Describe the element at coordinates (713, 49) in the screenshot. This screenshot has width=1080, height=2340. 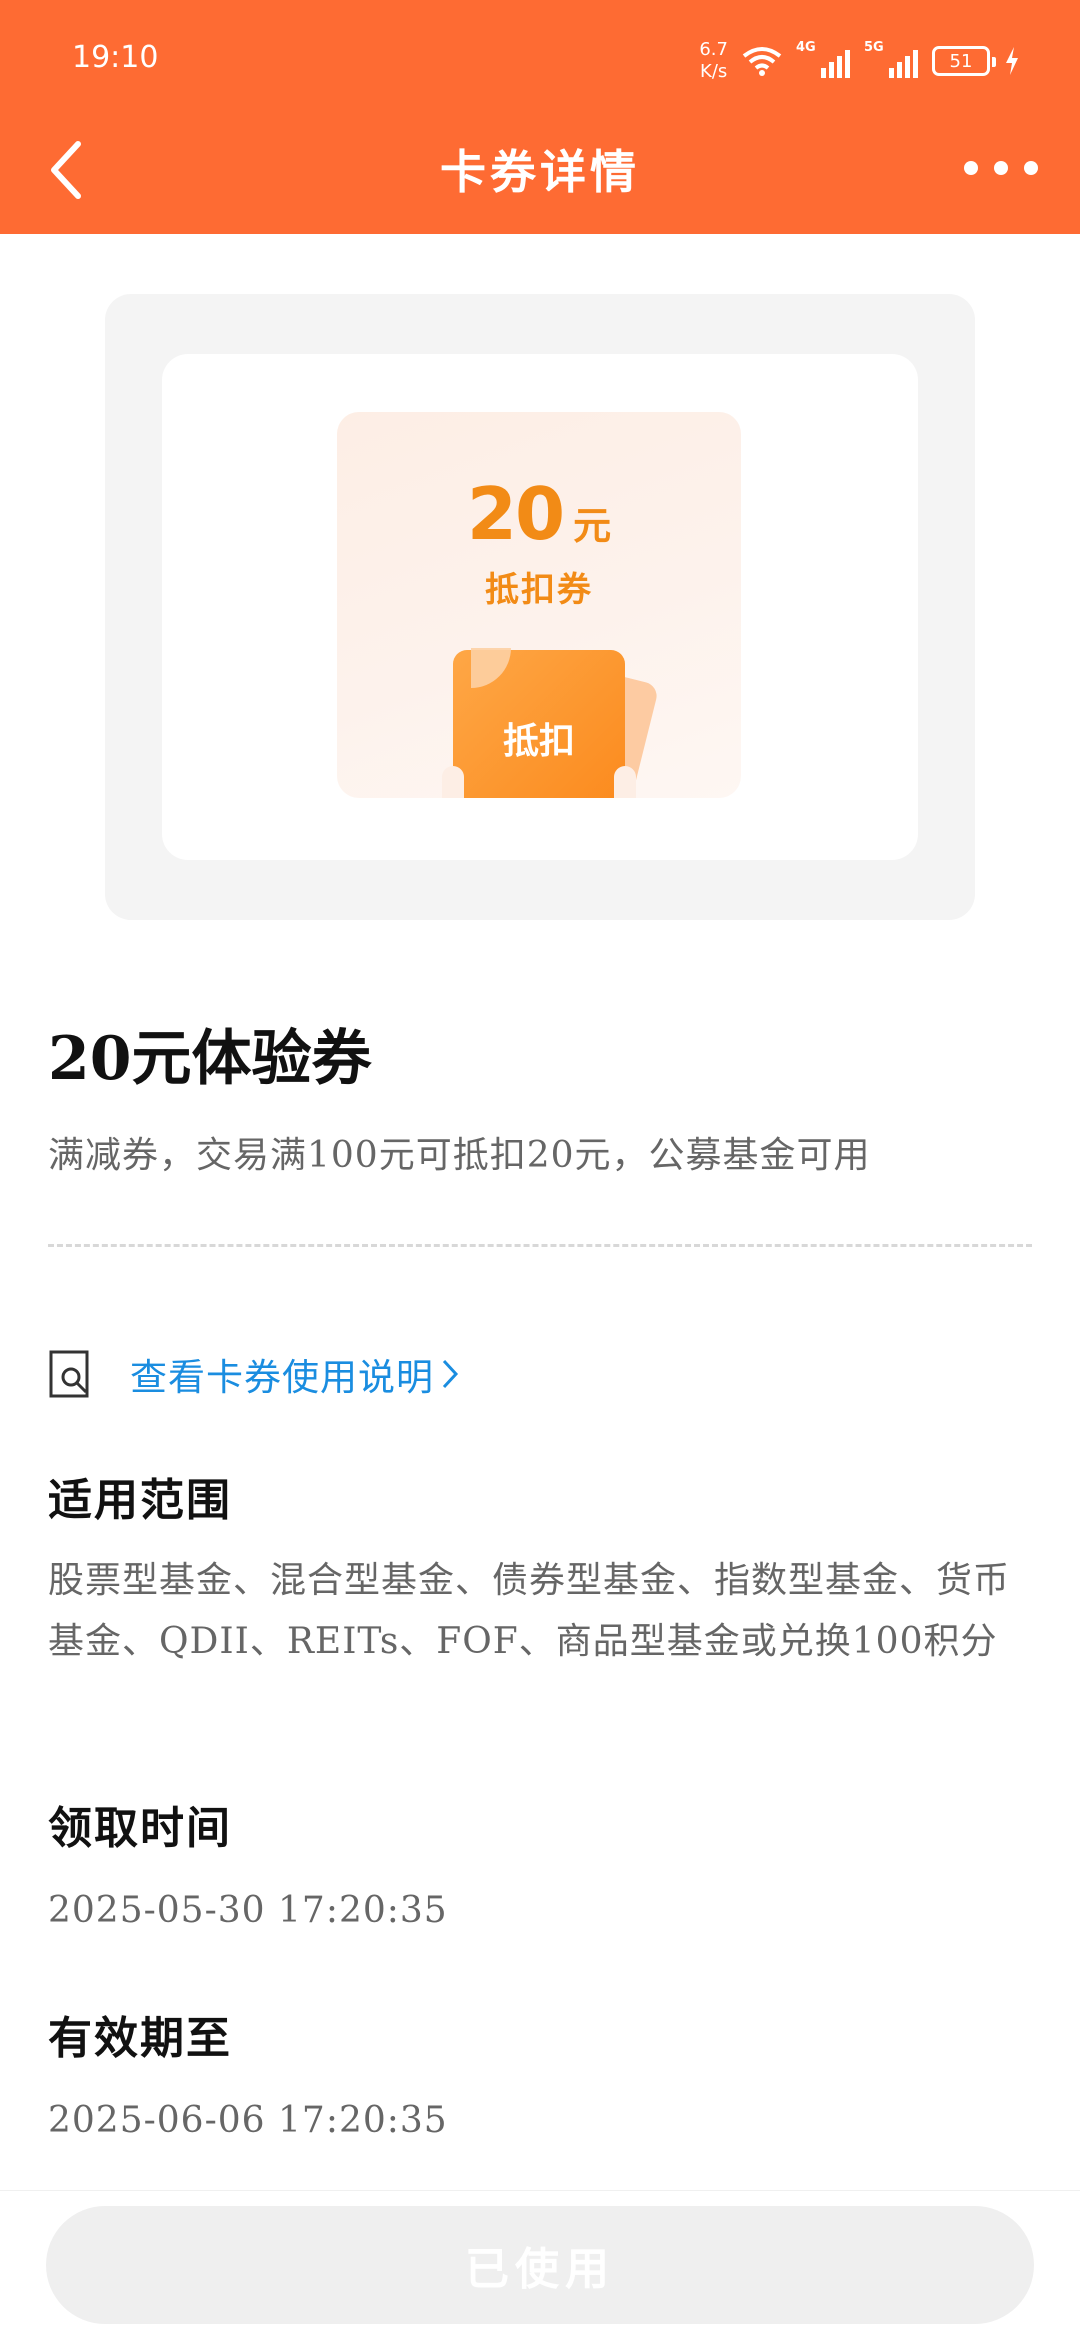
I see `network-speed-value: 6.7` at that location.